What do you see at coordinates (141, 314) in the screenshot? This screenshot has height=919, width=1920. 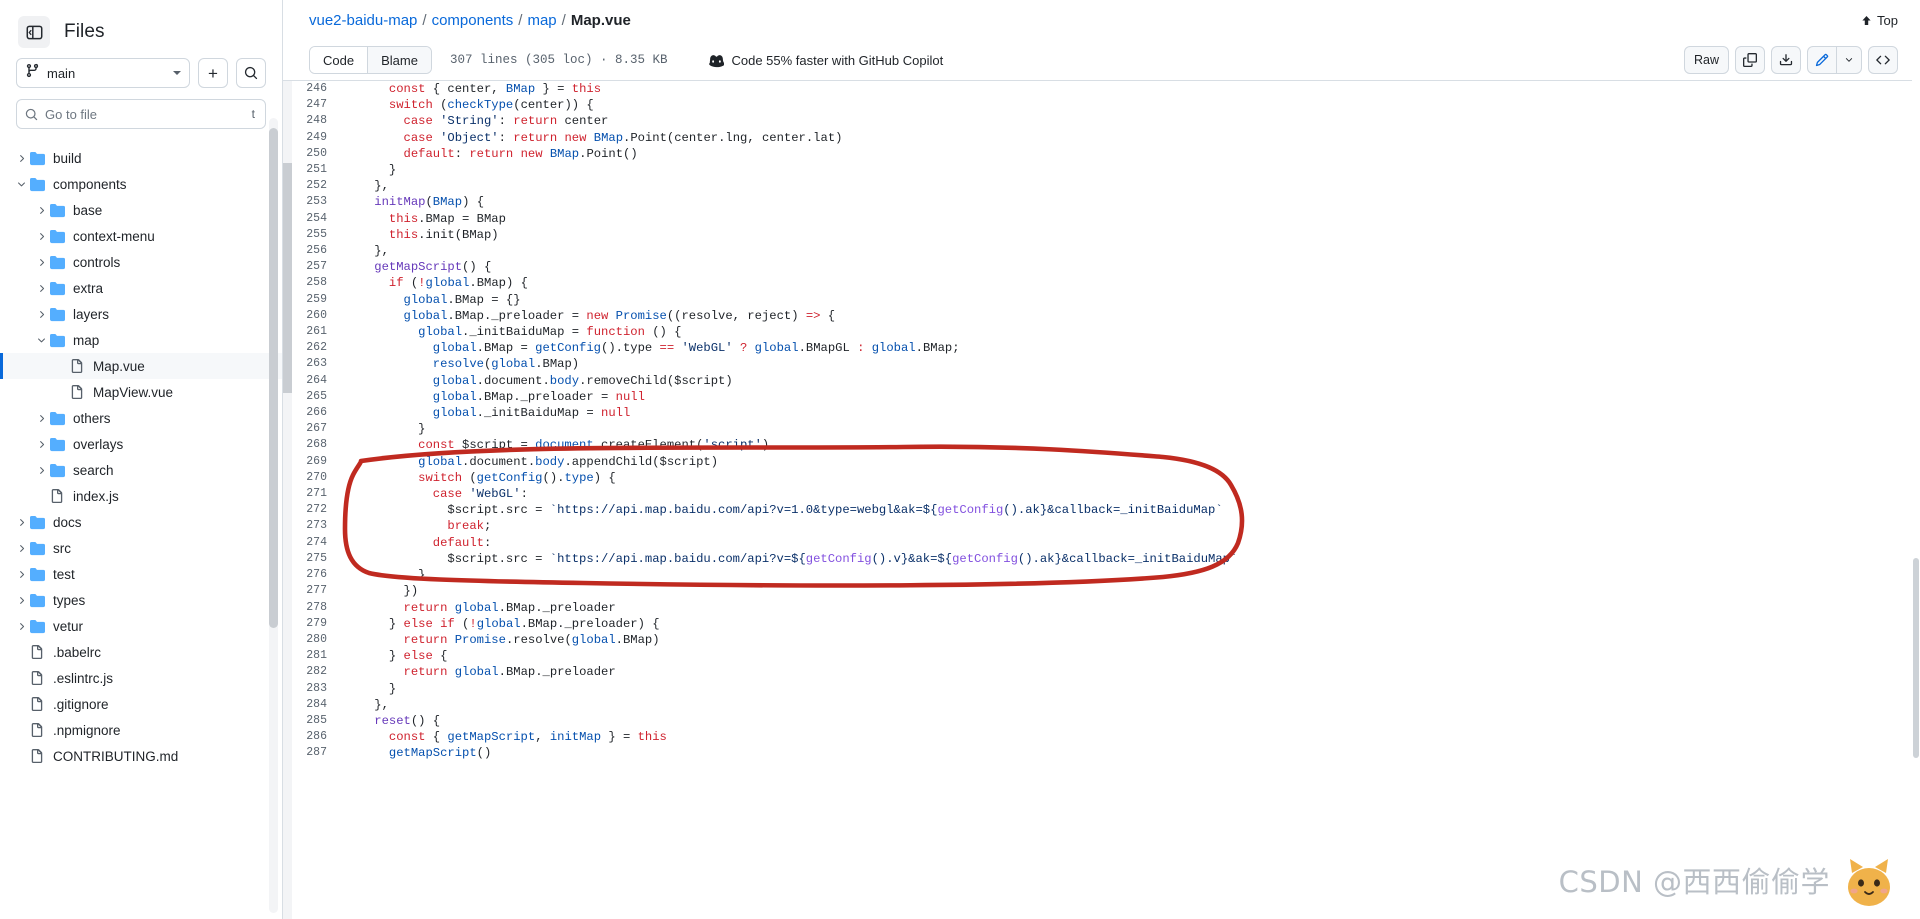 I see `tree-folder-layers: layers` at bounding box center [141, 314].